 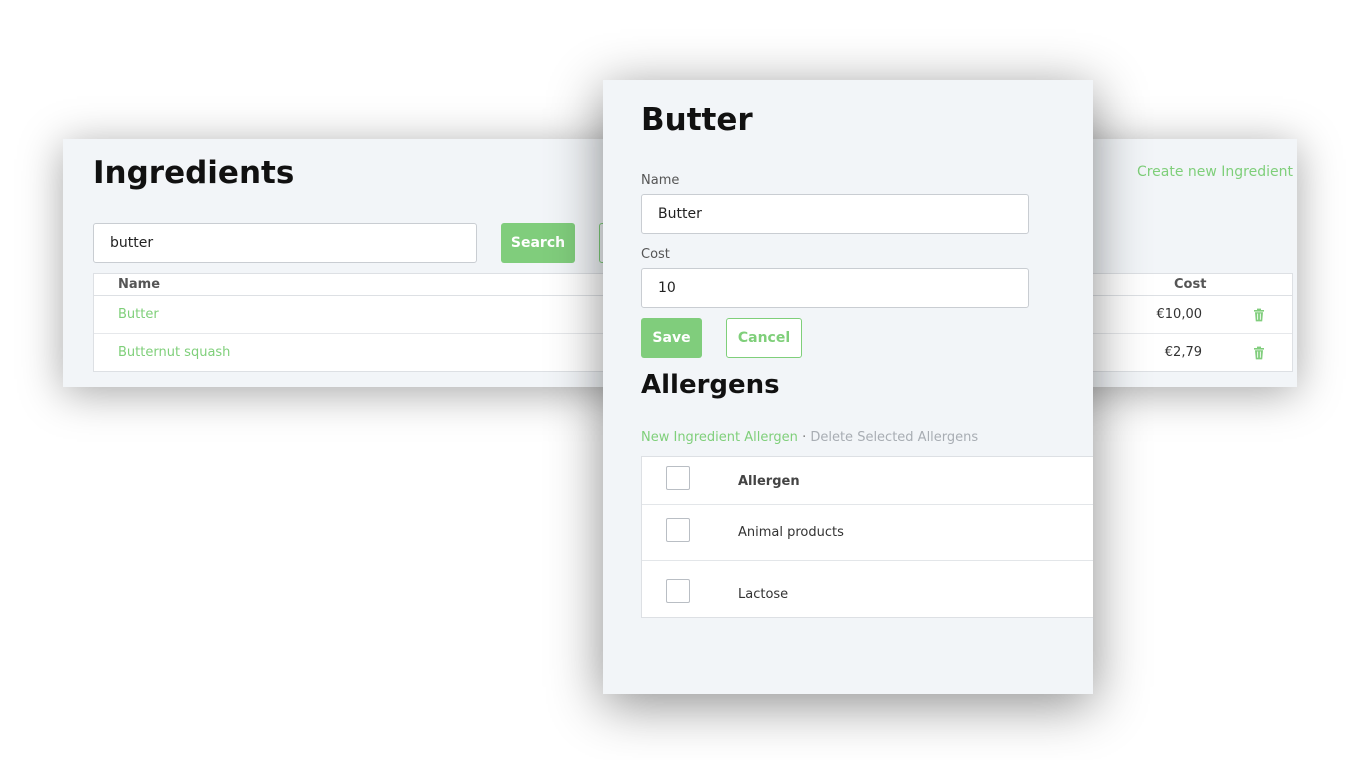 What do you see at coordinates (835, 288) in the screenshot?
I see `cost-field: 10` at bounding box center [835, 288].